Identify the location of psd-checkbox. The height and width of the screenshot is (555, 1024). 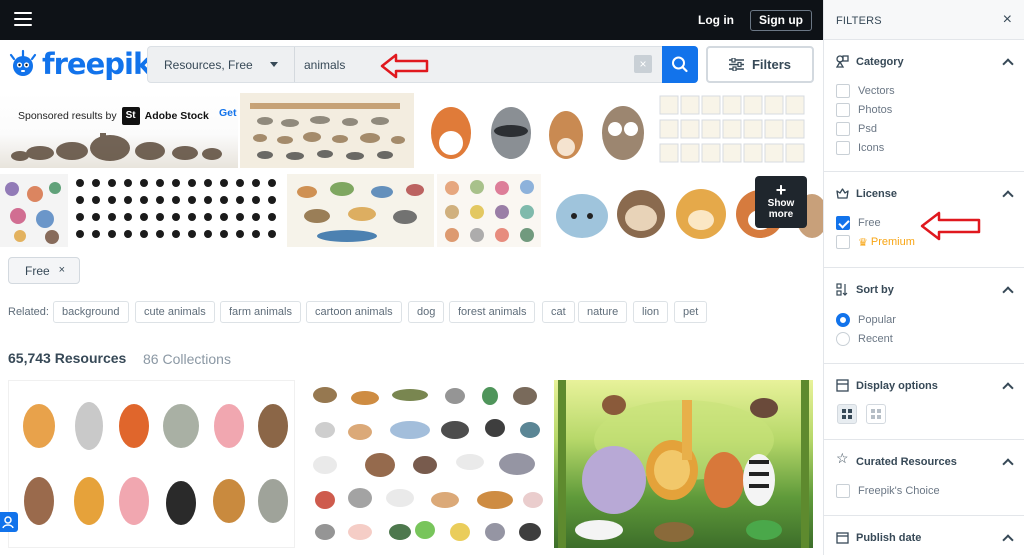
(843, 129).